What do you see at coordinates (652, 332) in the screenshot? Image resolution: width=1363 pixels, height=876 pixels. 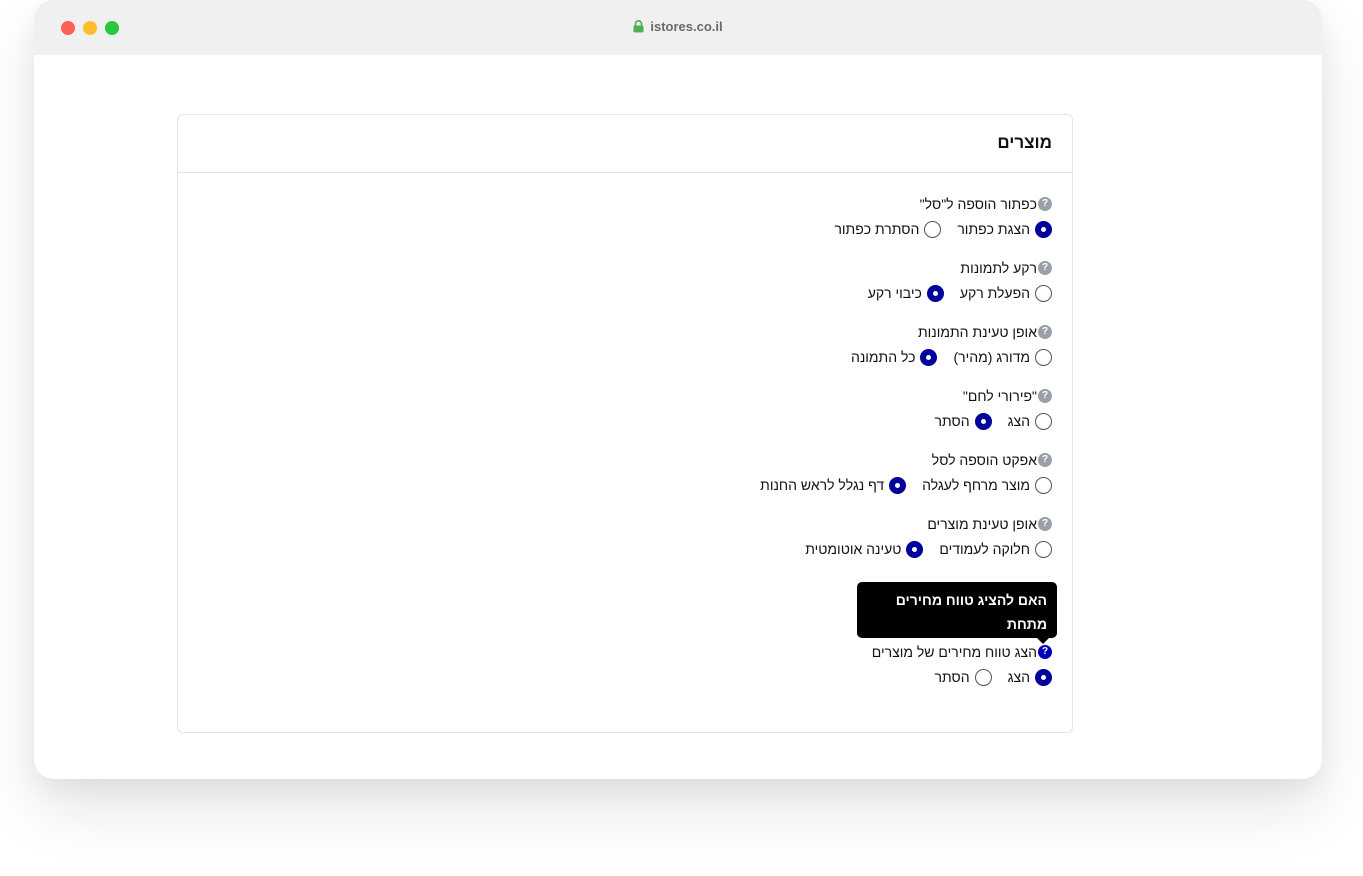 I see `setting-label: ? אופן טעינת התמונות` at bounding box center [652, 332].